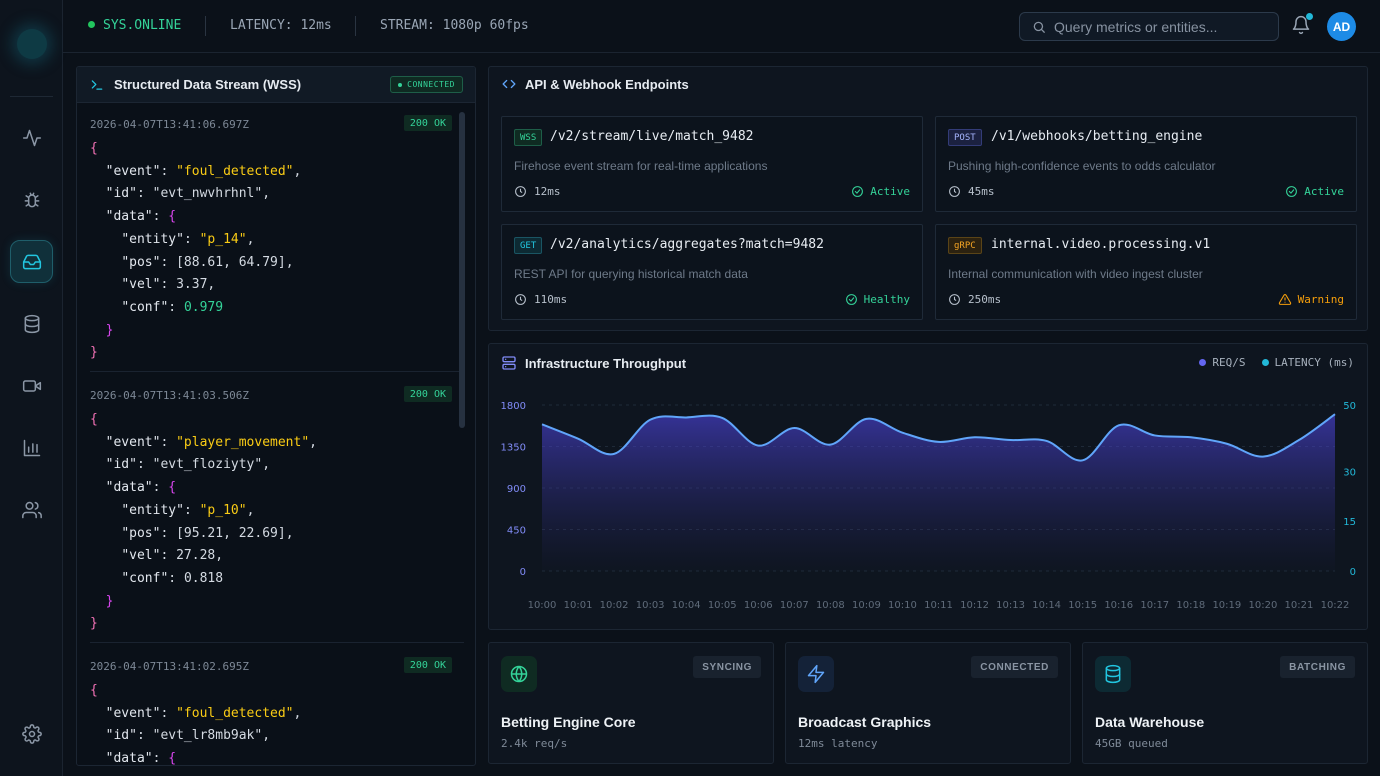 The height and width of the screenshot is (776, 1380). I want to click on y-tick-label-right: 0, so click(1353, 572).